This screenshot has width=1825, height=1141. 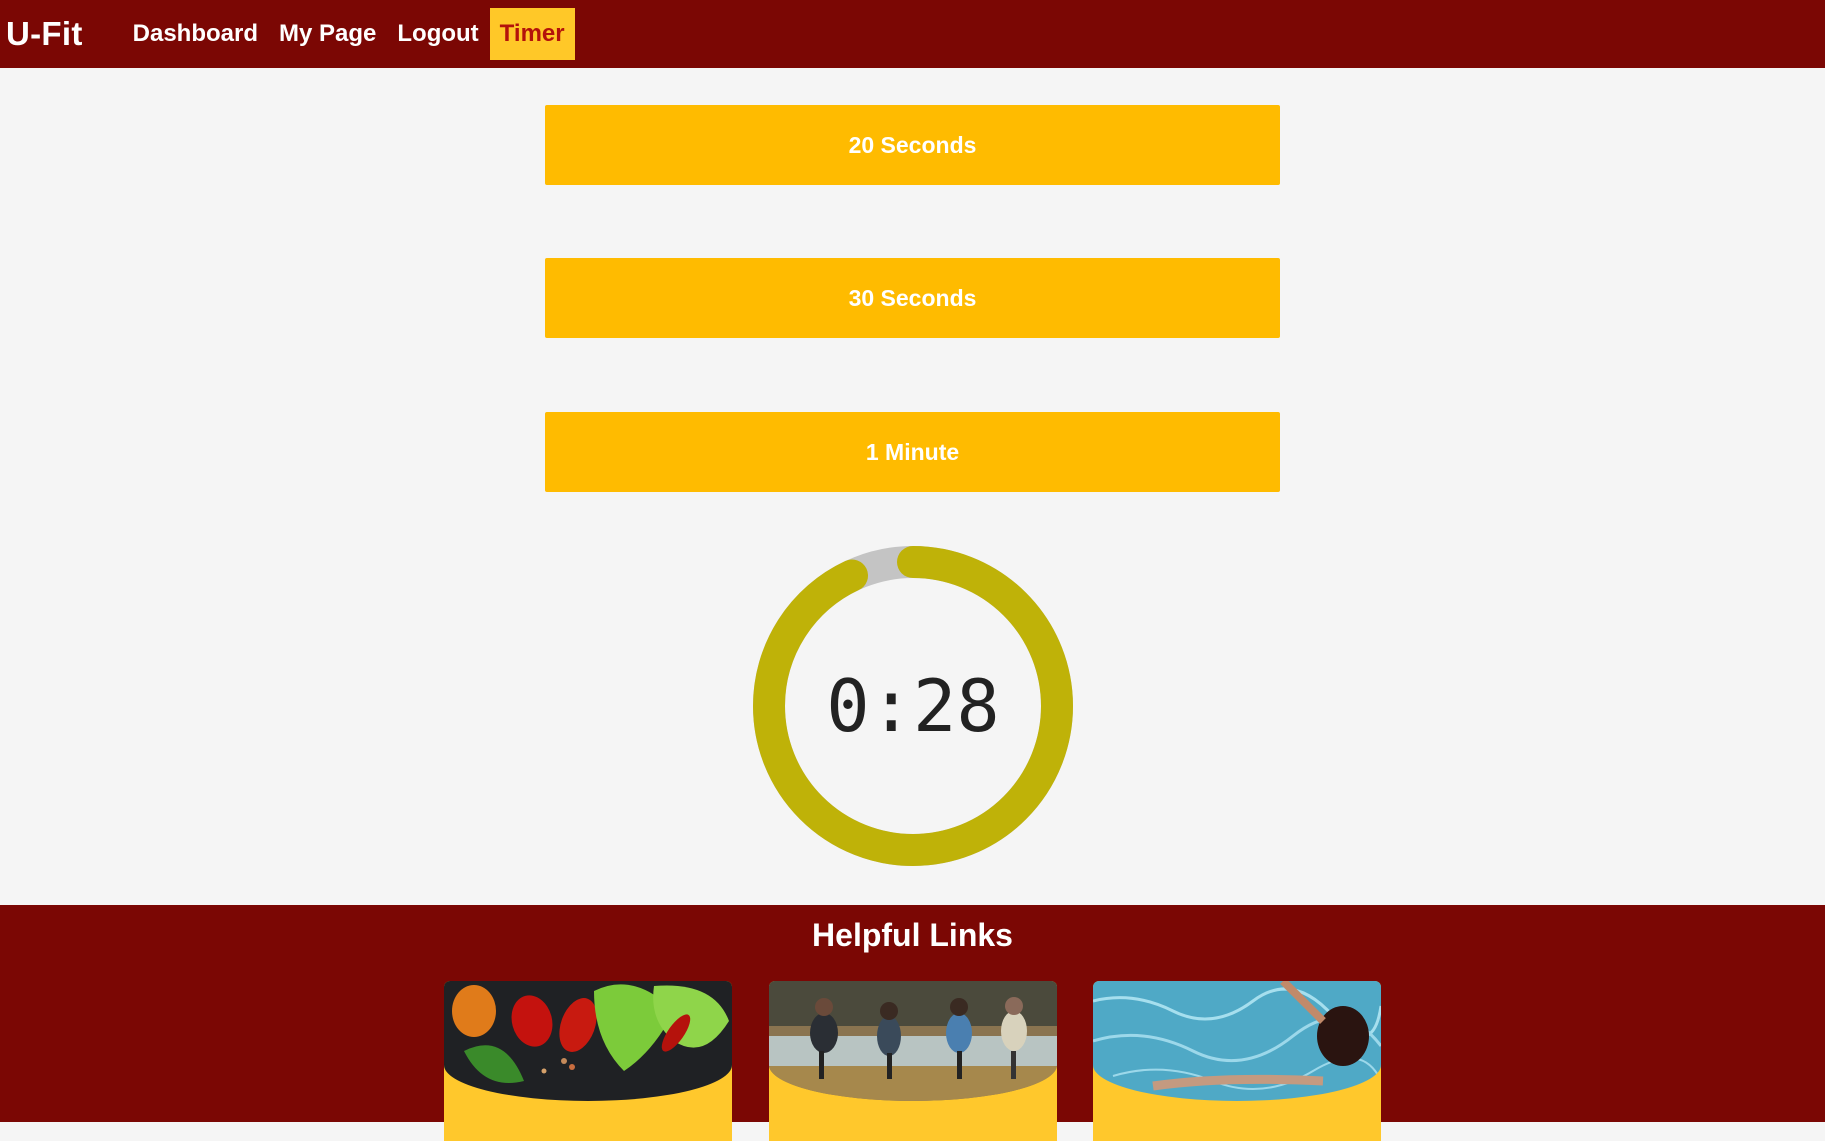 I want to click on nav-link-dashboard: Dashboard, so click(x=195, y=34).